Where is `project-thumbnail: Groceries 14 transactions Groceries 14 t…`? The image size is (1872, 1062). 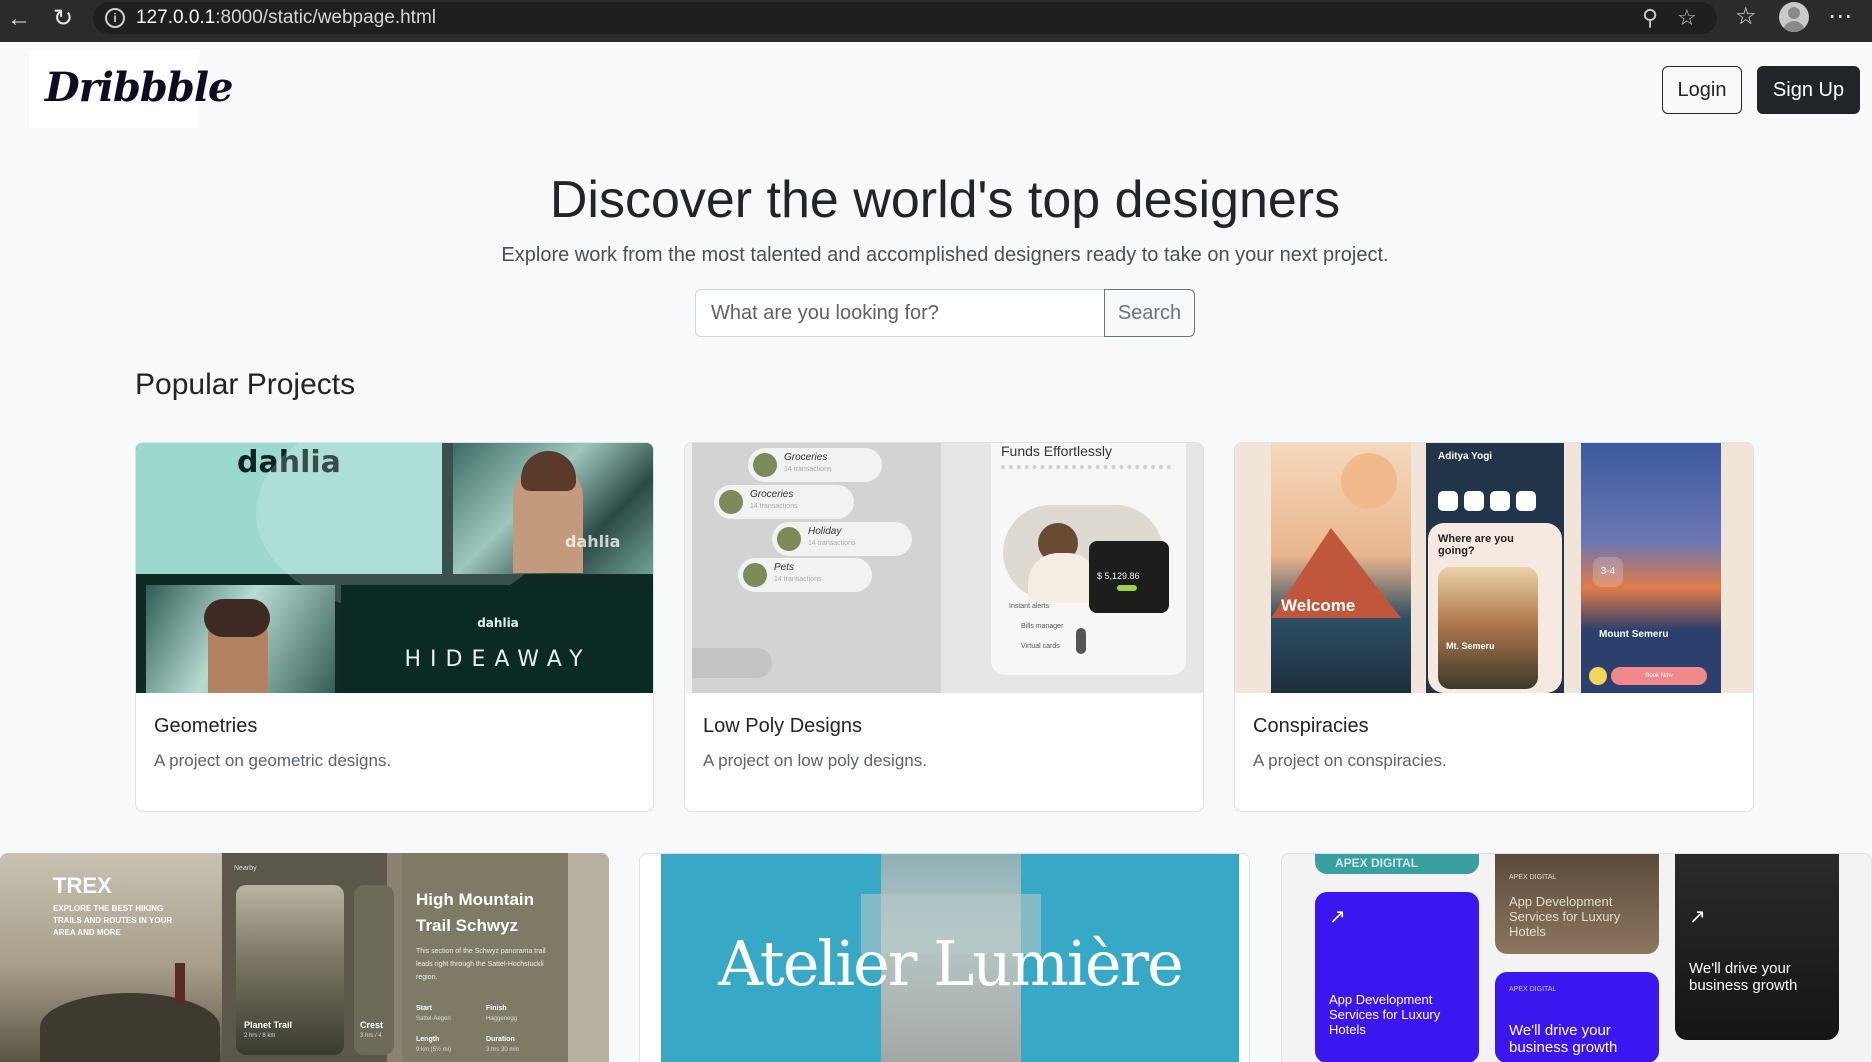 project-thumbnail: Groceries 14 transactions Groceries 14 t… is located at coordinates (944, 568).